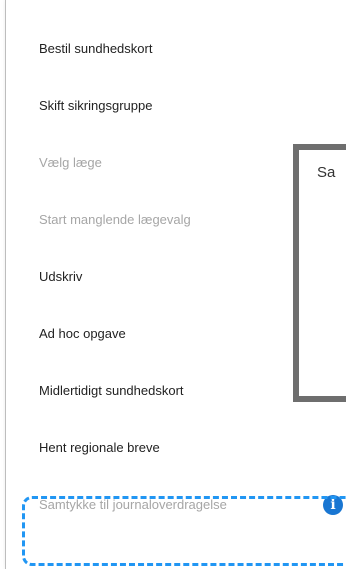  I want to click on menu-item-label: Skift sikringsgruppe, so click(96, 105).